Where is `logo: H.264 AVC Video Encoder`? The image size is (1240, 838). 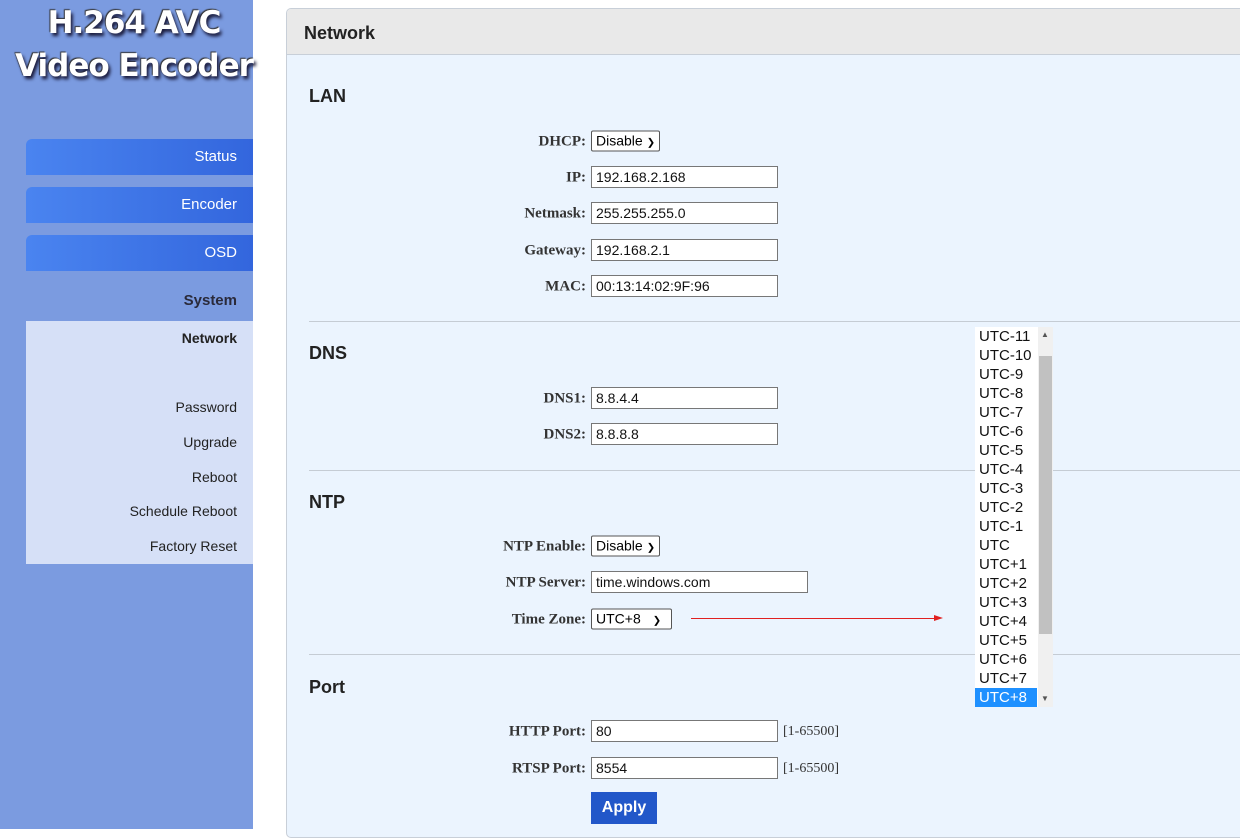 logo: H.264 AVC Video Encoder is located at coordinates (134, 44).